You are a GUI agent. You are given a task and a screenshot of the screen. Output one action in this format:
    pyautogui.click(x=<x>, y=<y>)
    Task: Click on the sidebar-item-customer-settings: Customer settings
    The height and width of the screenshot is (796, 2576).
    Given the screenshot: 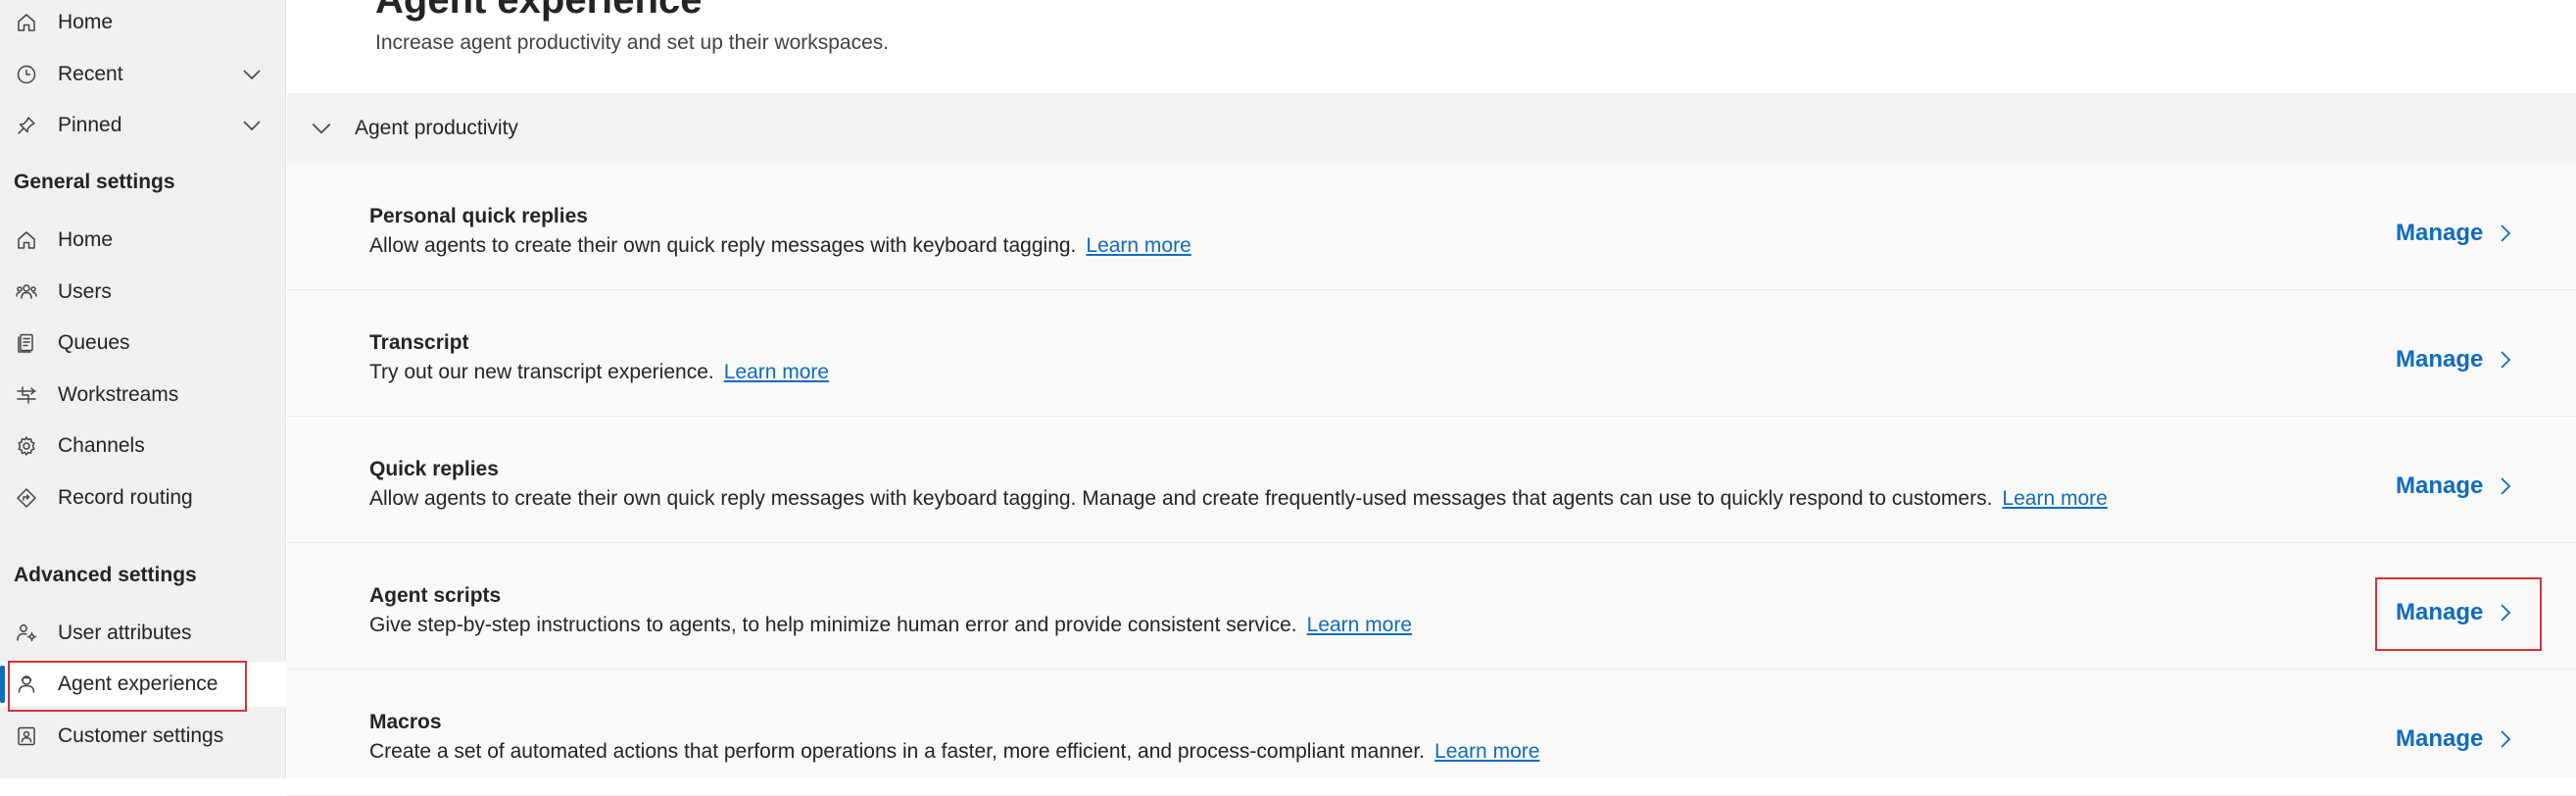 What is the action you would take?
    pyautogui.click(x=143, y=737)
    